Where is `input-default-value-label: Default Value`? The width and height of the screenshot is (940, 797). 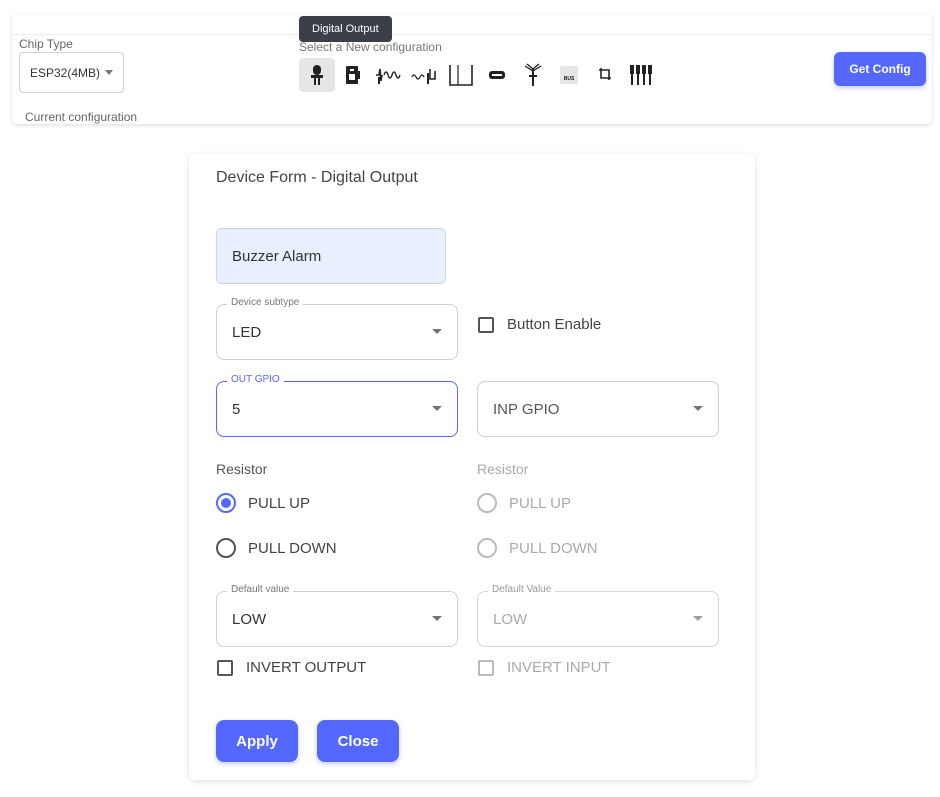
input-default-value-label: Default Value is located at coordinates (522, 589).